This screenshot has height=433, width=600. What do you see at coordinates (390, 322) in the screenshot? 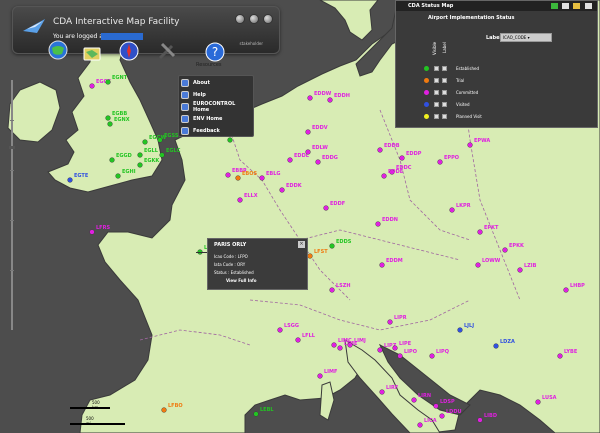
I see `airport-marker-lipr` at bounding box center [390, 322].